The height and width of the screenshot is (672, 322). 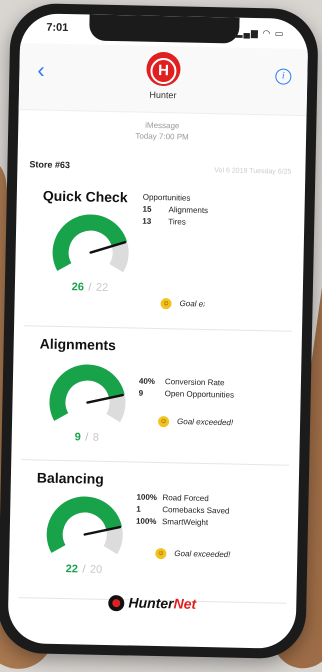 What do you see at coordinates (177, 222) in the screenshot?
I see `stat-label: Tires` at bounding box center [177, 222].